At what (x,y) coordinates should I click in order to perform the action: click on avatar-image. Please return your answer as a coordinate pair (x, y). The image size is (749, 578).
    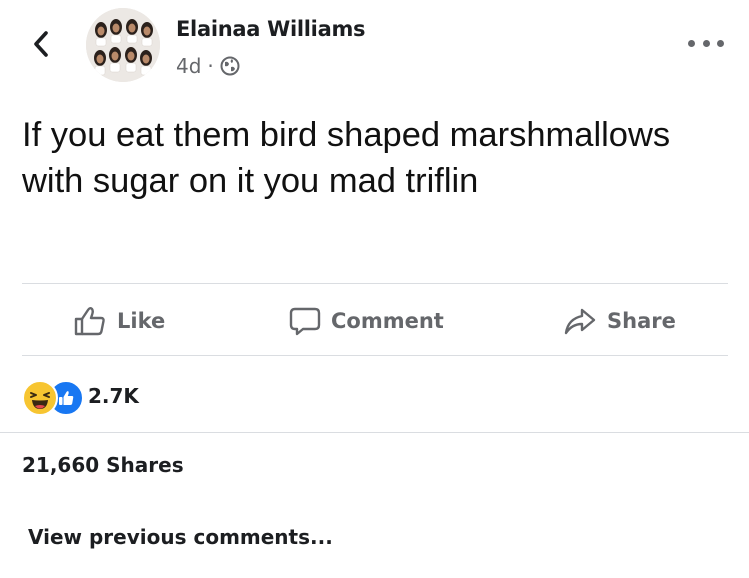
    Looking at the image, I should click on (123, 45).